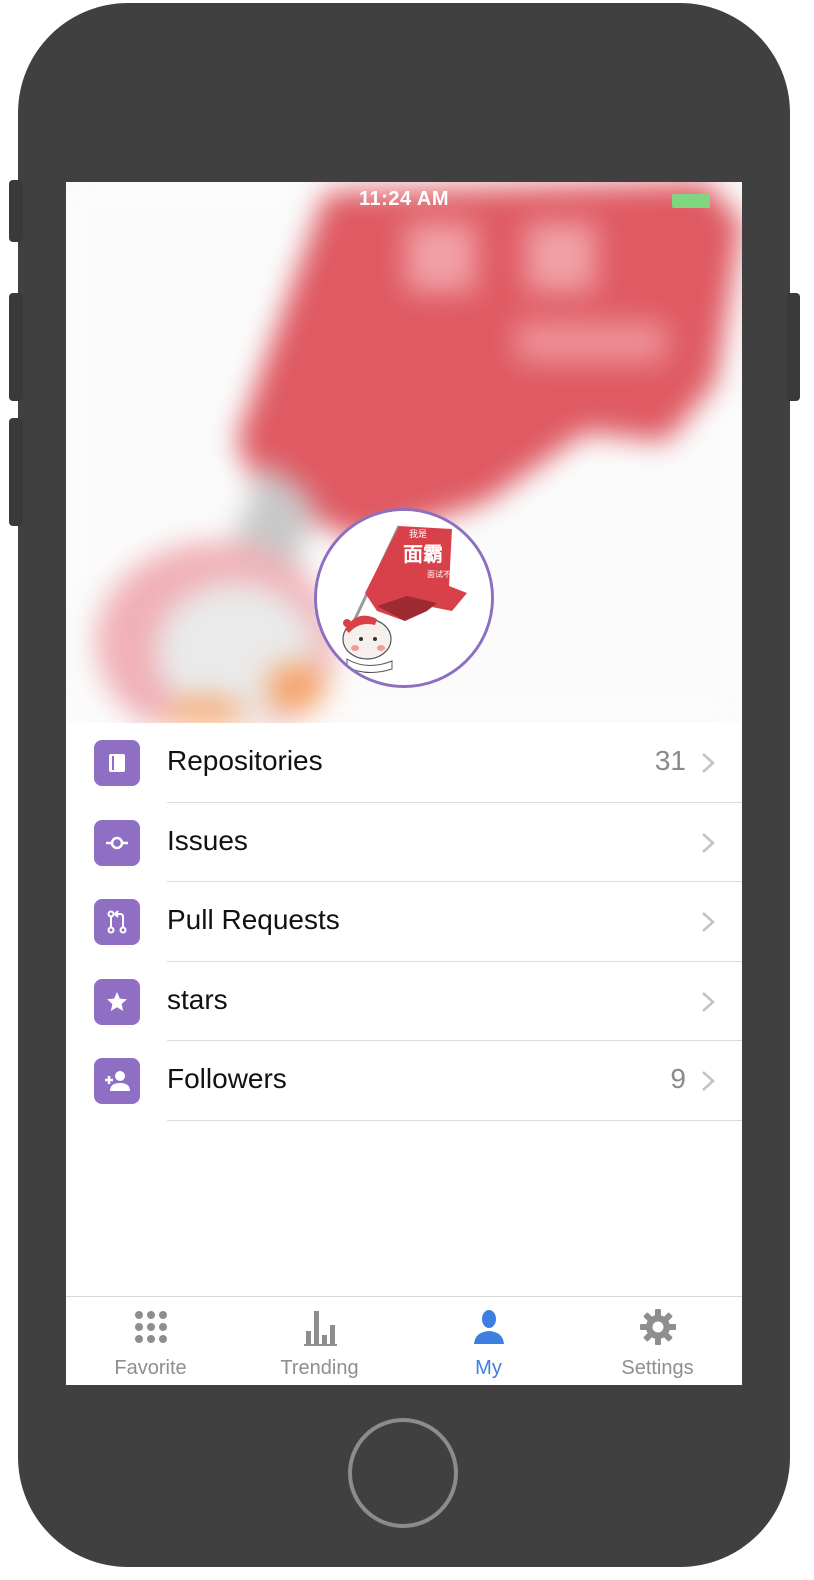 This screenshot has width=814, height=1580. Describe the element at coordinates (678, 1078) in the screenshot. I see `menu-item-count: 9` at that location.